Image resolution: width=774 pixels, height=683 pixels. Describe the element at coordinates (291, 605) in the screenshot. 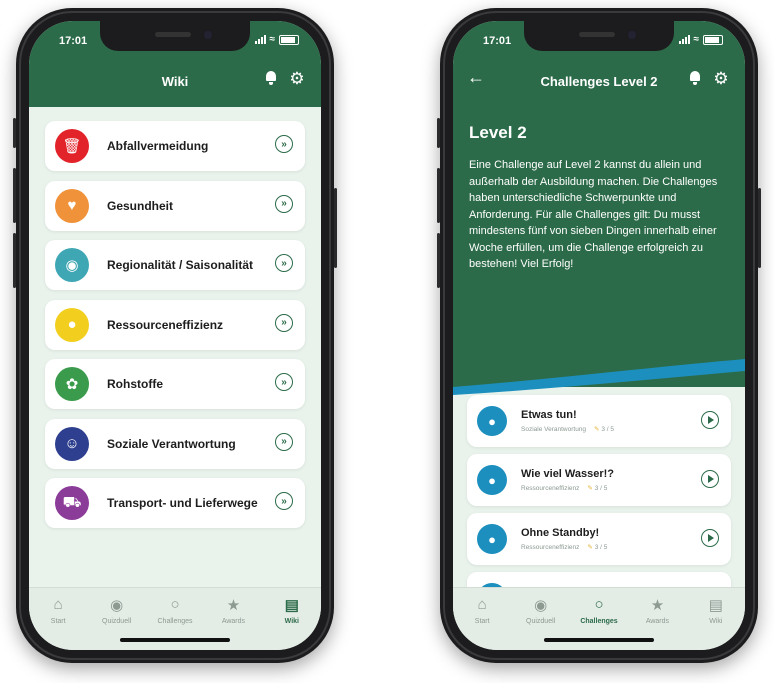

I see `book-icon: ▤` at that location.